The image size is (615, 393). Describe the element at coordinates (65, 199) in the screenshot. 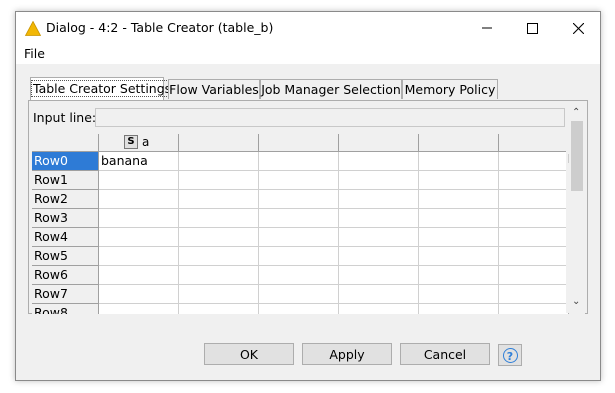

I see `row-header: Row2` at that location.